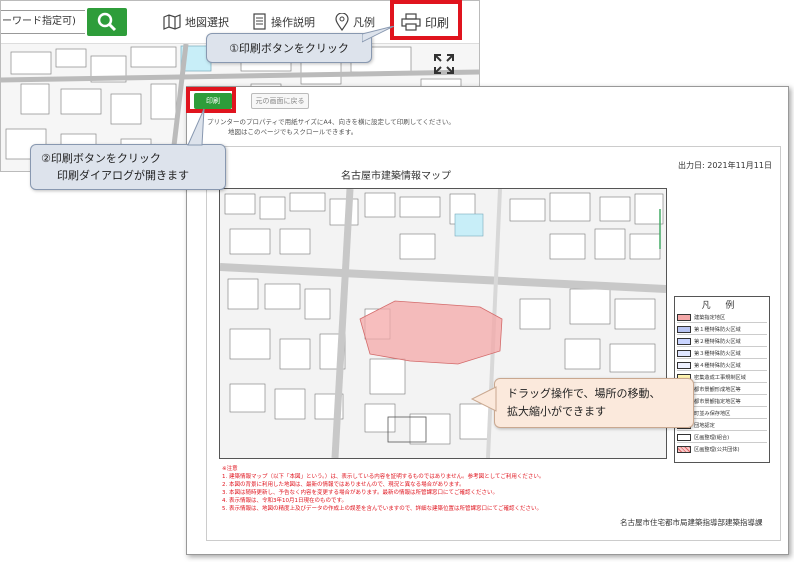 The image size is (794, 562). What do you see at coordinates (378, 34) in the screenshot?
I see `callout-step1-pointer` at bounding box center [378, 34].